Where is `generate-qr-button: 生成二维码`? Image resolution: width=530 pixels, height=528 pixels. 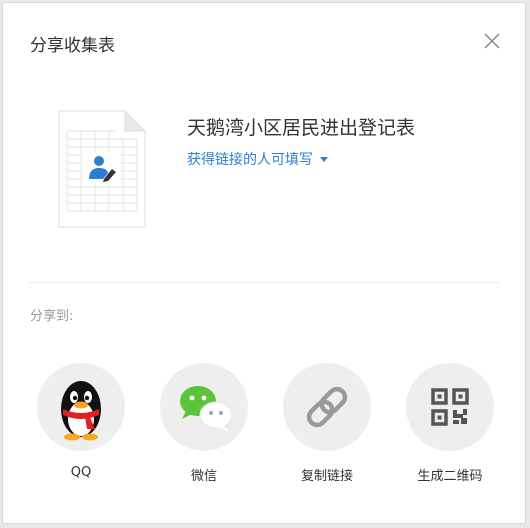 generate-qr-button: 生成二维码 is located at coordinates (450, 423).